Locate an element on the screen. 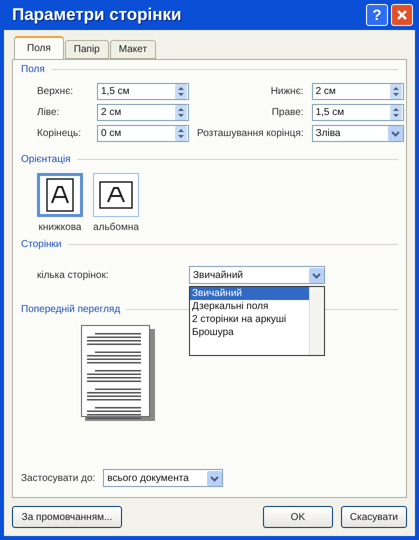 This screenshot has width=419, height=540. field-label: Ліве: is located at coordinates (48, 112).